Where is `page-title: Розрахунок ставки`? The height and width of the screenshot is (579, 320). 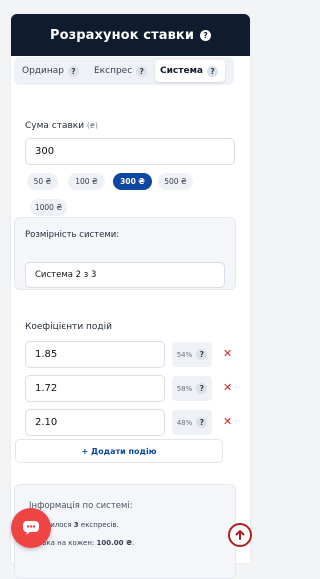 page-title: Розрахунок ставки is located at coordinates (122, 35).